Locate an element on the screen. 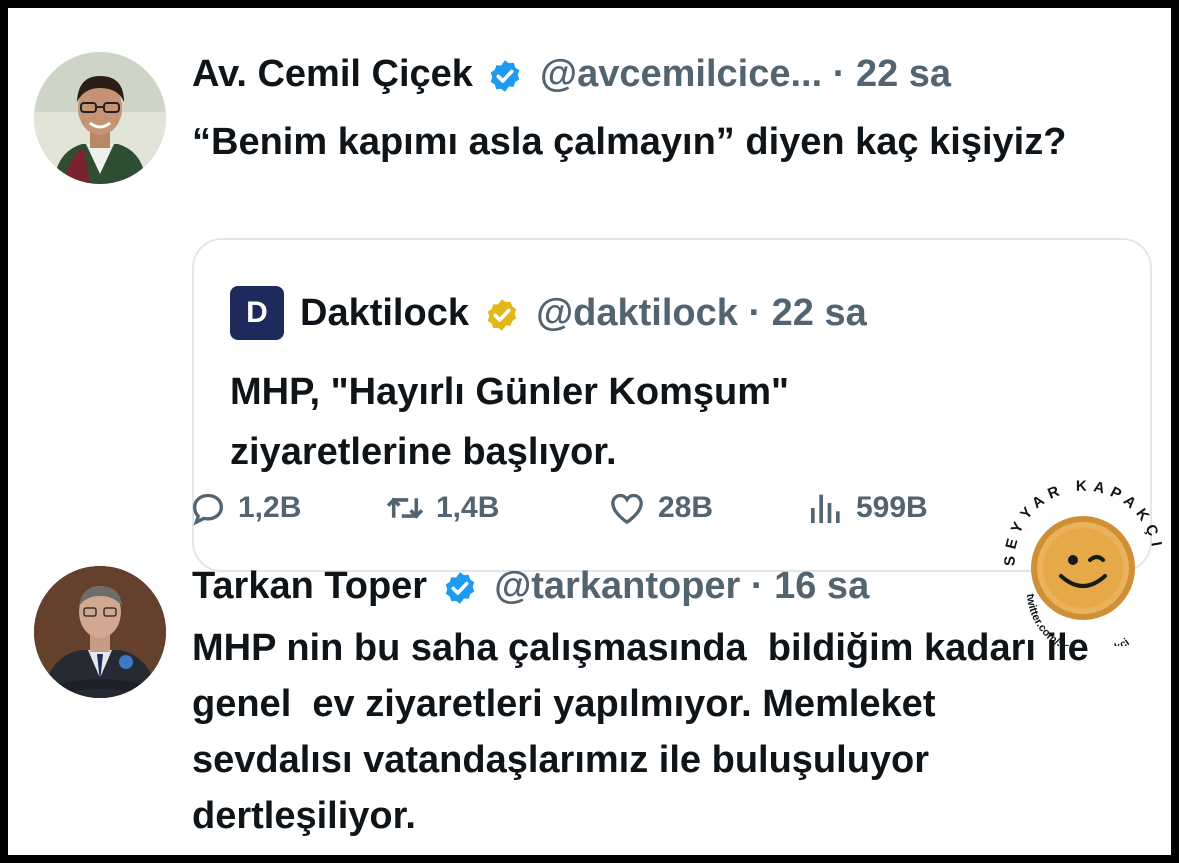 The width and height of the screenshot is (1179, 863). avatar-tarkan is located at coordinates (100, 632).